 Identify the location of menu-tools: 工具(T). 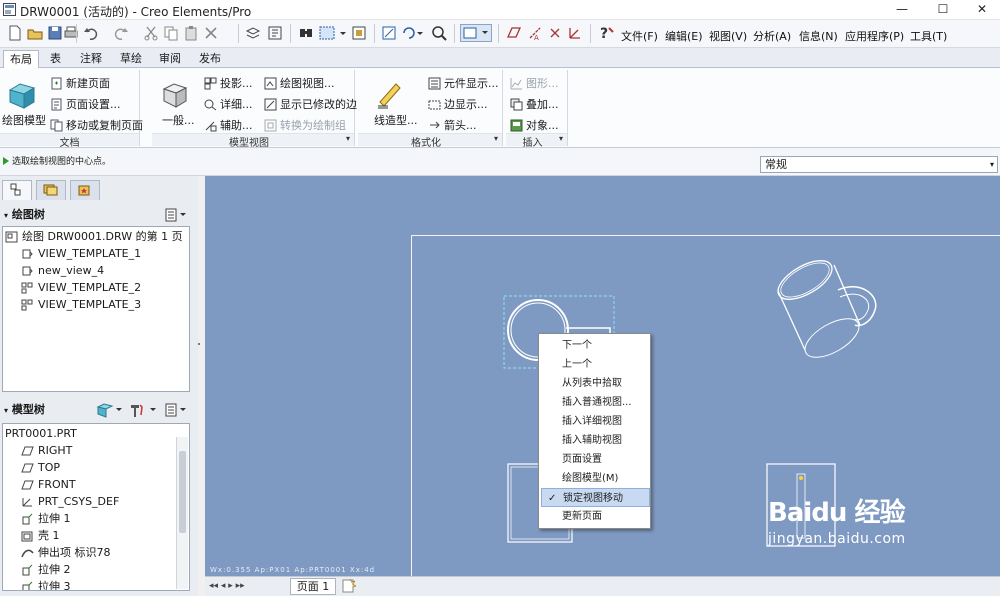
(928, 36).